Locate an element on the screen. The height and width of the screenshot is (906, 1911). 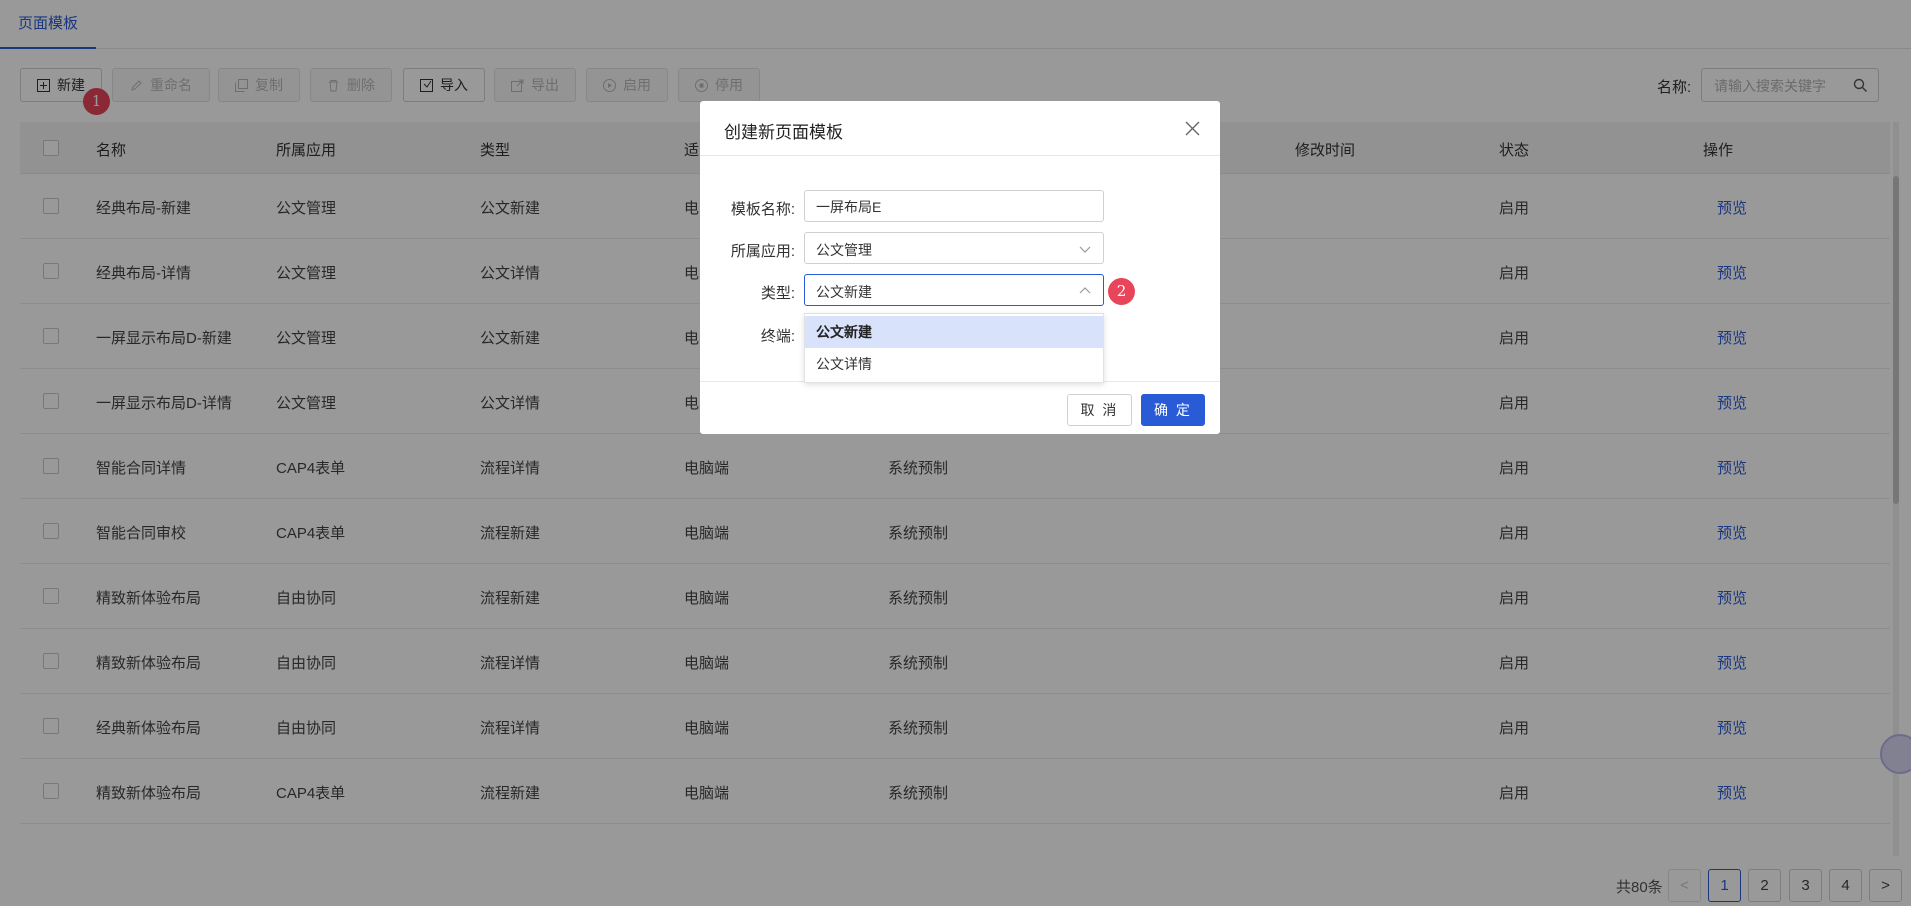
confirm-button: 确 定 is located at coordinates (1173, 410).